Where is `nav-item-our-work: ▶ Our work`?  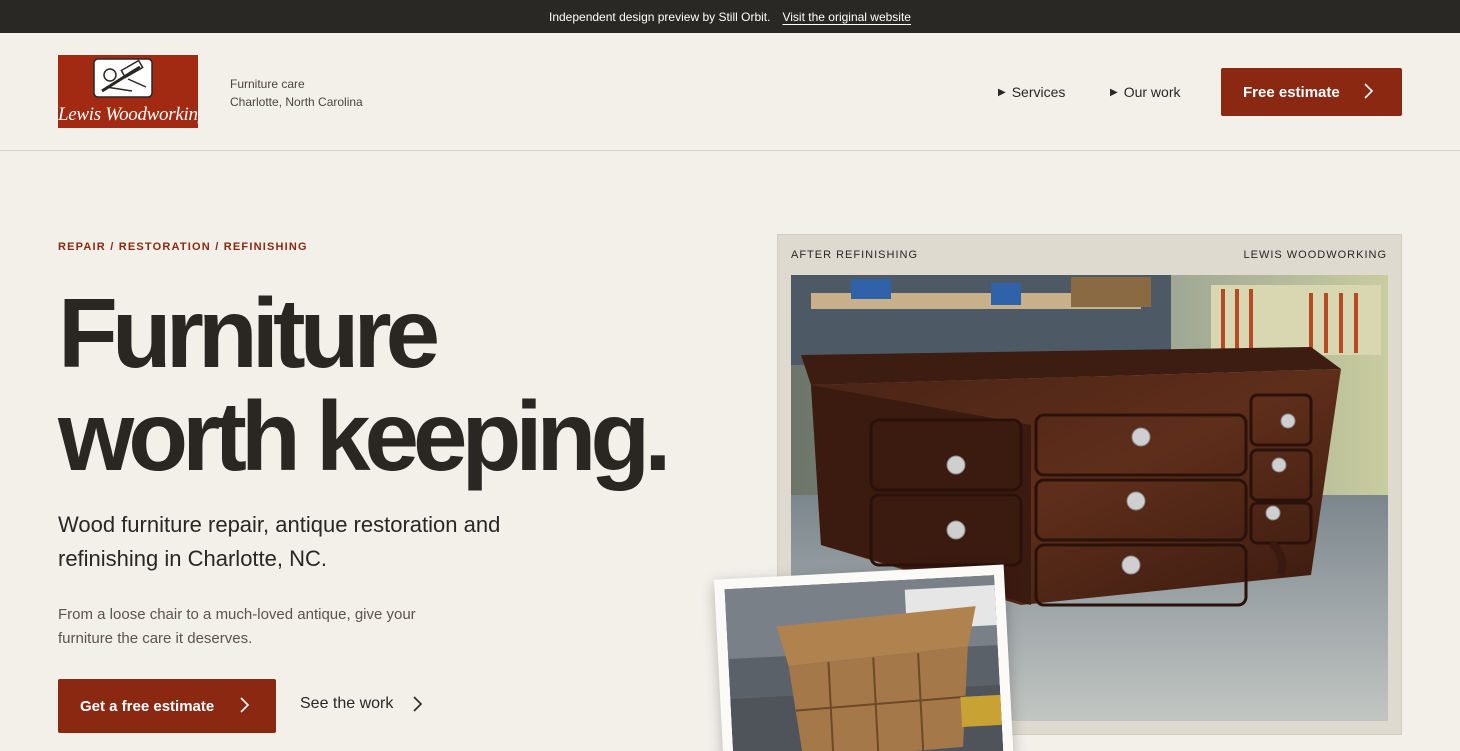
nav-item-our-work: ▶ Our work is located at coordinates (1145, 92).